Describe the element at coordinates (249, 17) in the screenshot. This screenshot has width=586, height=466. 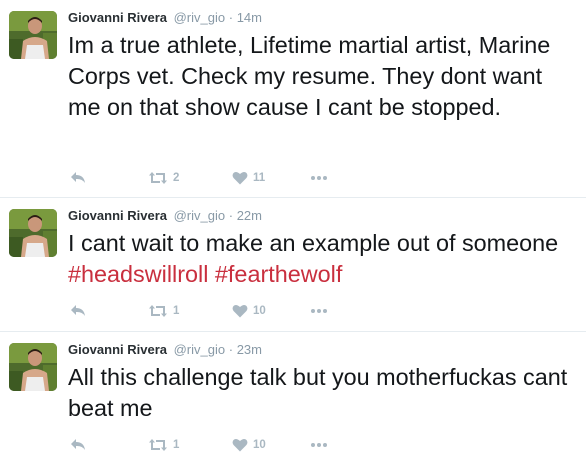
I see `tweet-timestamp: 14m` at that location.